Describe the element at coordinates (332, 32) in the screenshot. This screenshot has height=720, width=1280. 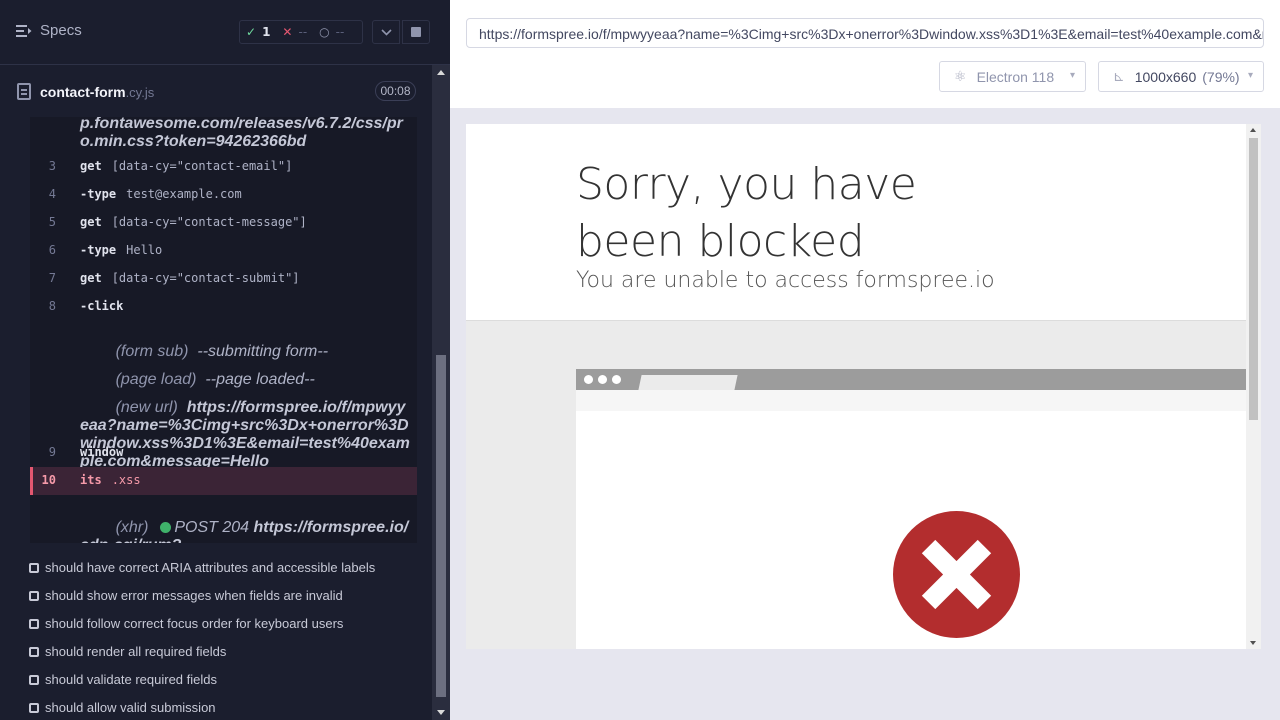
I see `pending-count: ○ --` at that location.